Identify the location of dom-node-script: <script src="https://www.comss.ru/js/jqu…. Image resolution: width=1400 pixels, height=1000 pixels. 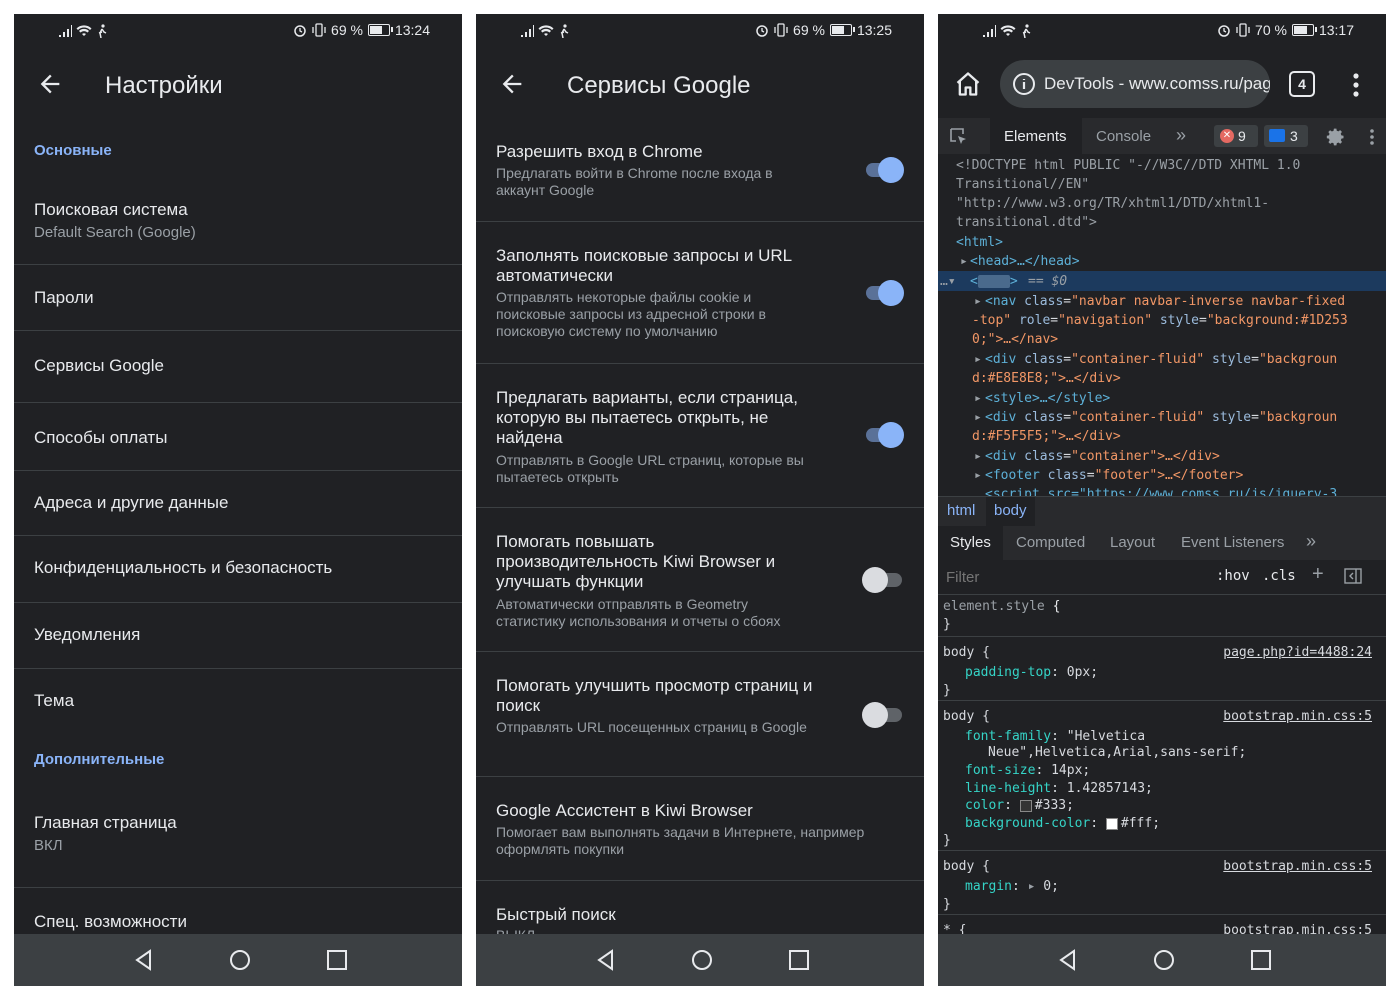
(1161, 490).